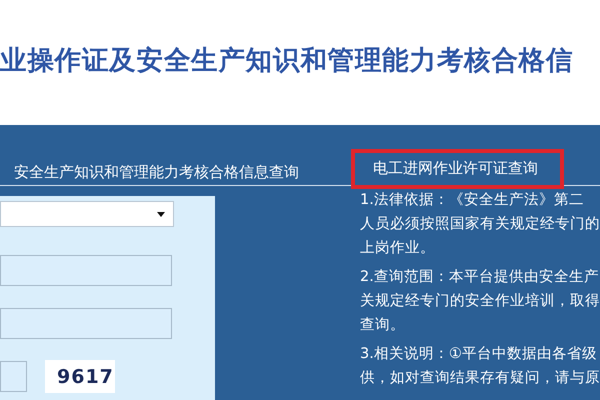 The height and width of the screenshot is (400, 600). What do you see at coordinates (479, 354) in the screenshot?
I see `note-text: 3.相关说明：①平台中数据由各省级` at bounding box center [479, 354].